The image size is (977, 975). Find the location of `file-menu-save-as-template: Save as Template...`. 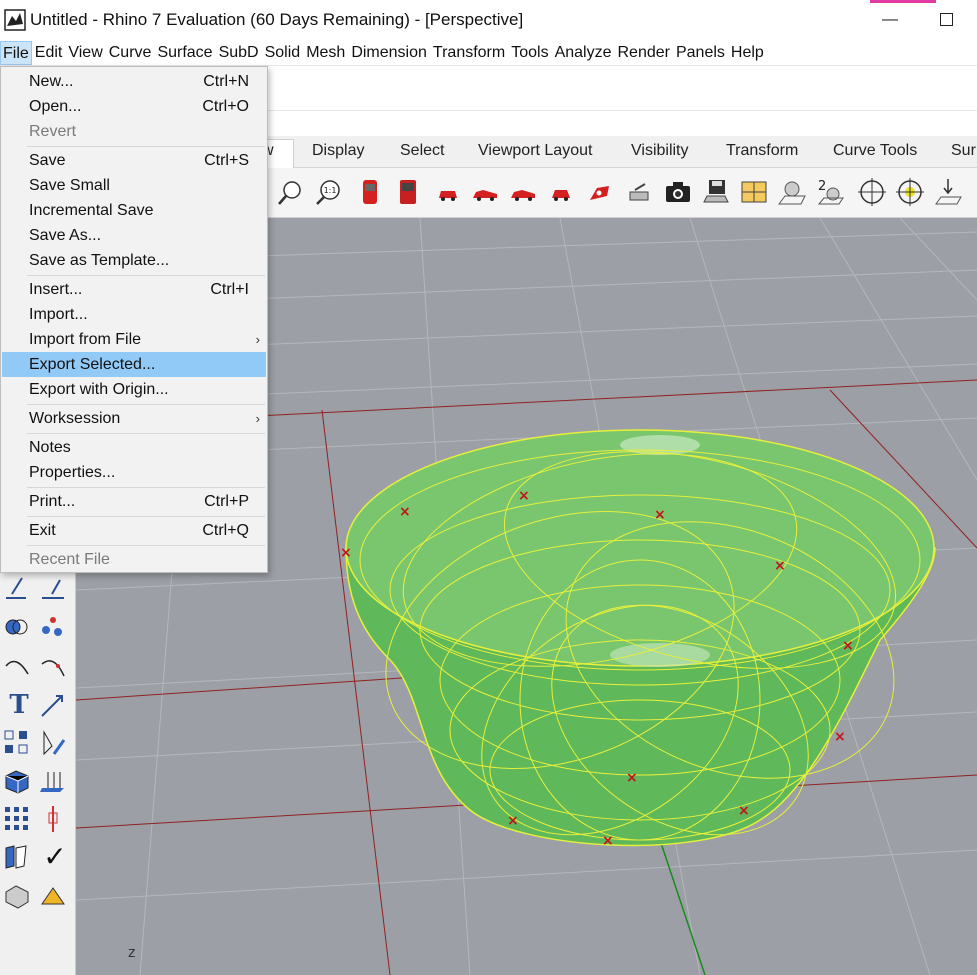

file-menu-save-as-template: Save as Template... is located at coordinates (134, 260).